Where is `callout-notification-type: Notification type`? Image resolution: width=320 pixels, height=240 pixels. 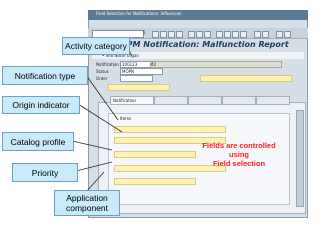 callout-notification-type: Notification type is located at coordinates (45, 75).